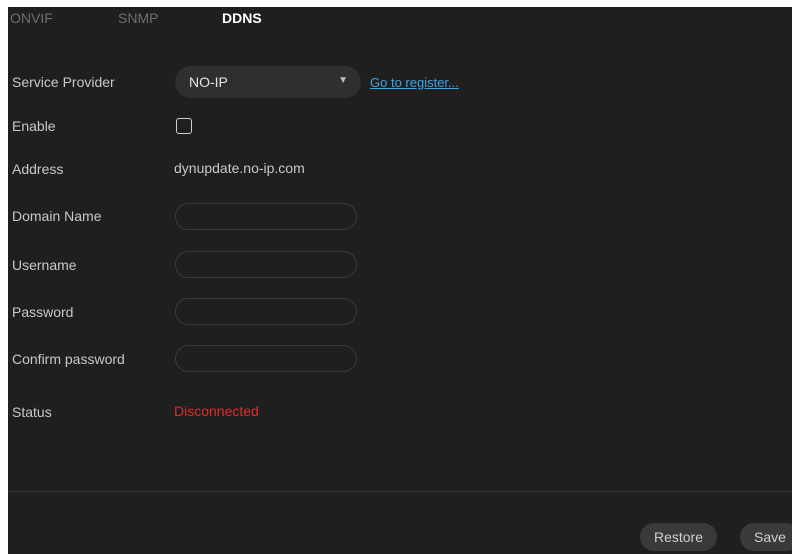 This screenshot has width=792, height=554. What do you see at coordinates (678, 537) in the screenshot?
I see `restore-button: Restore` at bounding box center [678, 537].